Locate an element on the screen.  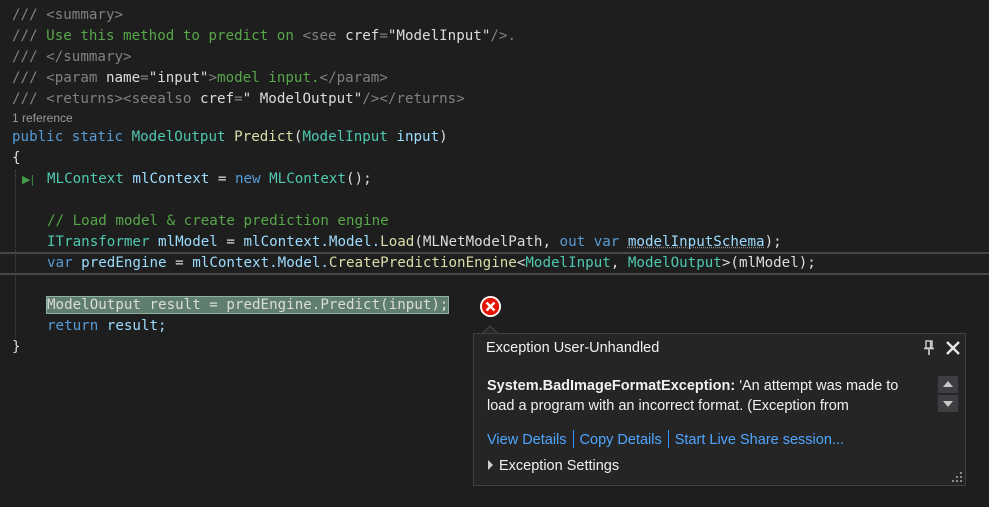
code-line-7: { is located at coordinates (16, 158).